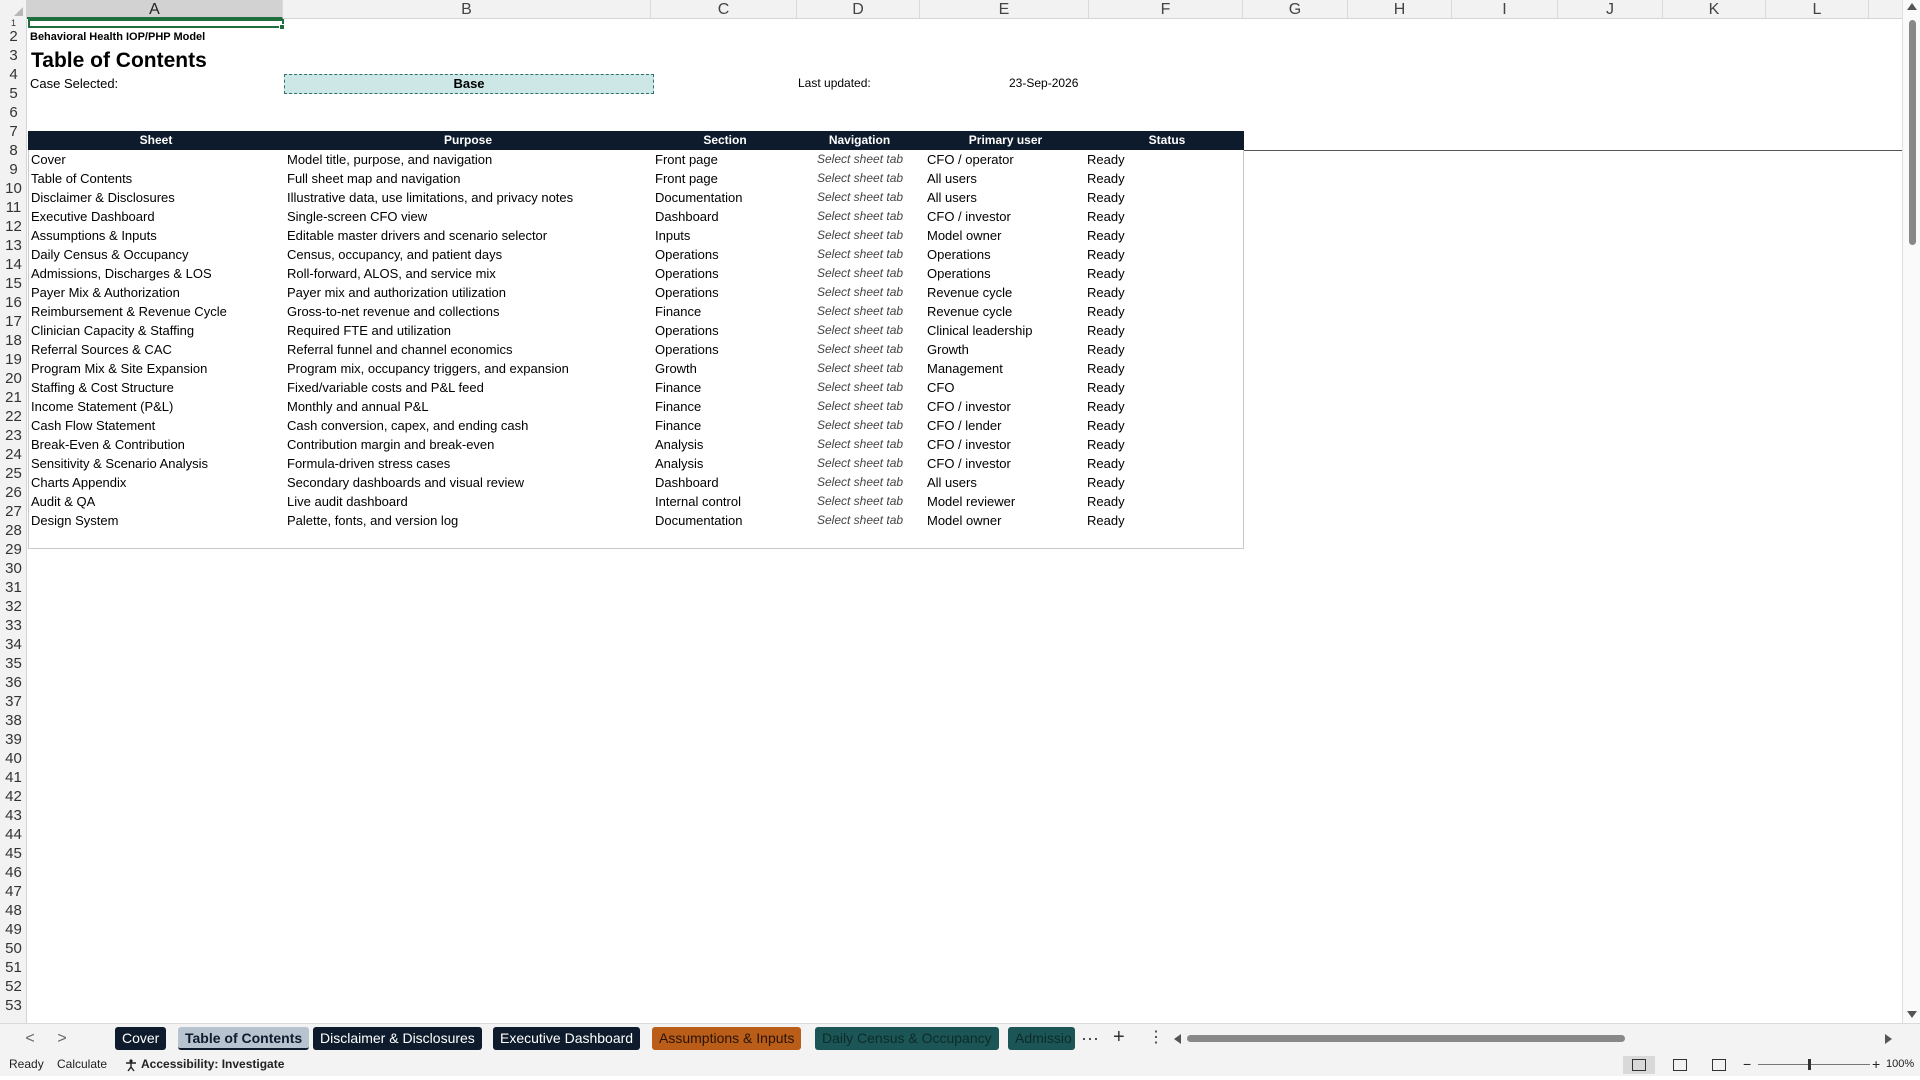 The height and width of the screenshot is (1080, 1920). Describe the element at coordinates (13, 682) in the screenshot. I see `row-header-36: 36` at that location.